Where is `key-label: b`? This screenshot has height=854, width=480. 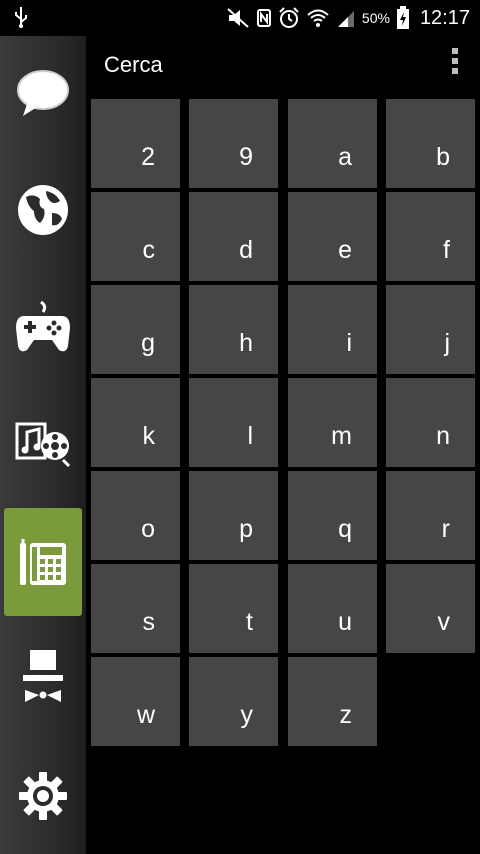 key-label: b is located at coordinates (443, 157).